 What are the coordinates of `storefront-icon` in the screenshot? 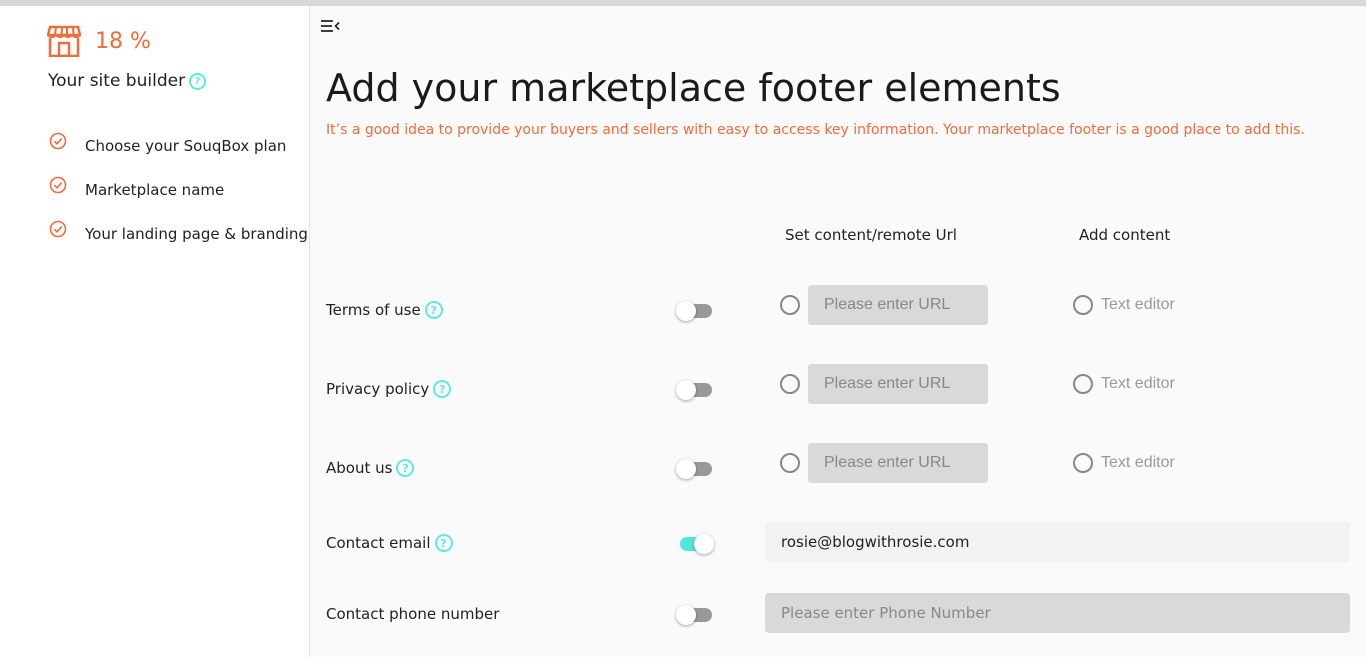 It's located at (64, 41).